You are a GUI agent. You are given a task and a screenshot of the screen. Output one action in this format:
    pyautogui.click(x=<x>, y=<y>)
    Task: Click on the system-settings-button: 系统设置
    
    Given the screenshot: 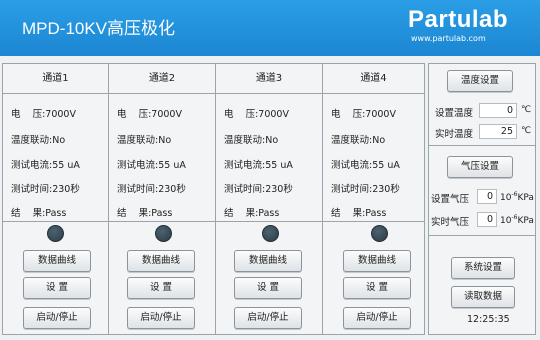 What is the action you would take?
    pyautogui.click(x=483, y=268)
    